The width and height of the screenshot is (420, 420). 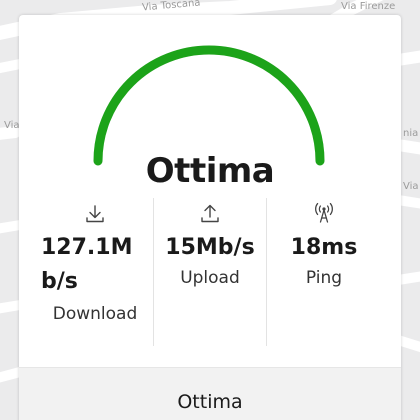 I want to click on footer-label: Ottima, so click(x=210, y=402).